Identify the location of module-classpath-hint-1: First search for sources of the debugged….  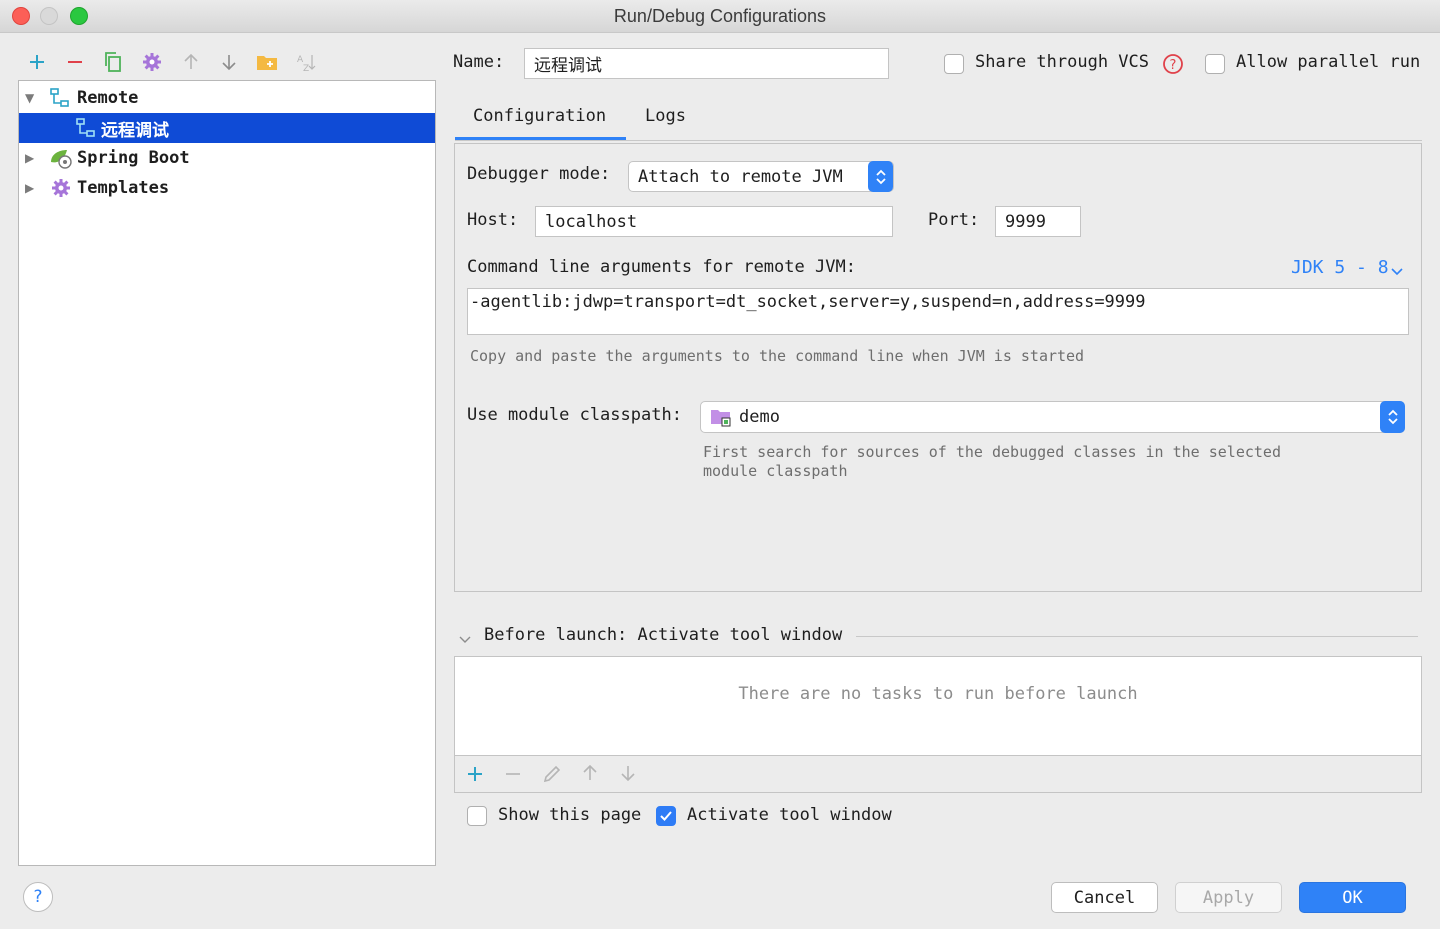
(992, 452).